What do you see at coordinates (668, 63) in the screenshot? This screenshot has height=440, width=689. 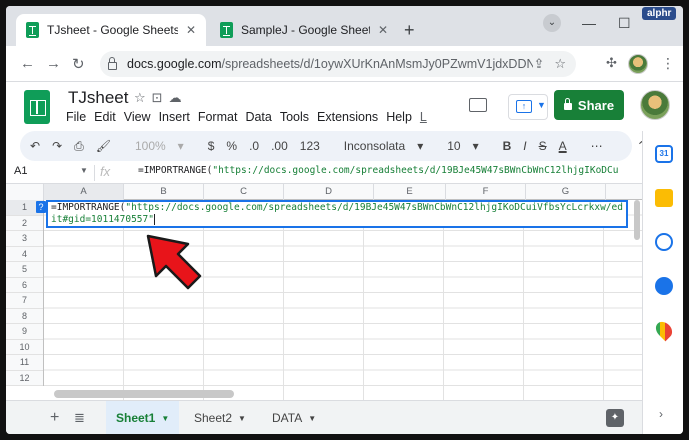 I see `browser-menu-icon: ⋮` at bounding box center [668, 63].